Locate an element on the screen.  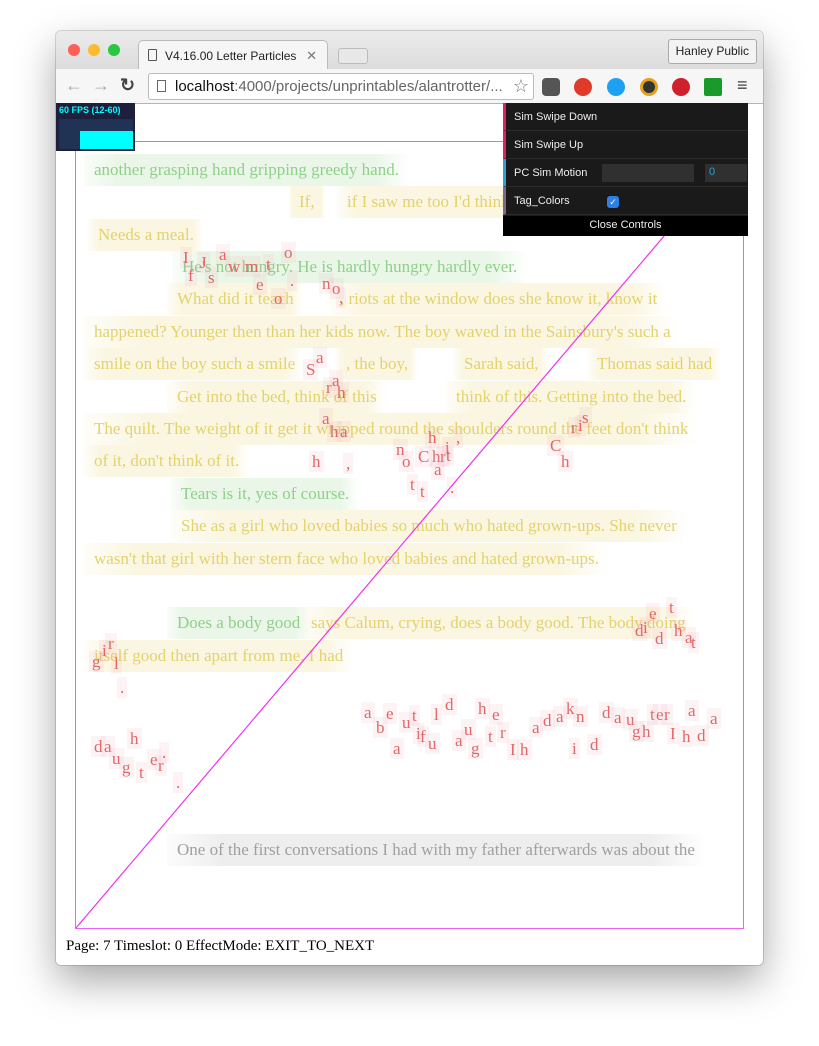
sim-swipe-down-button: Sim Swipe Down is located at coordinates (625, 117).